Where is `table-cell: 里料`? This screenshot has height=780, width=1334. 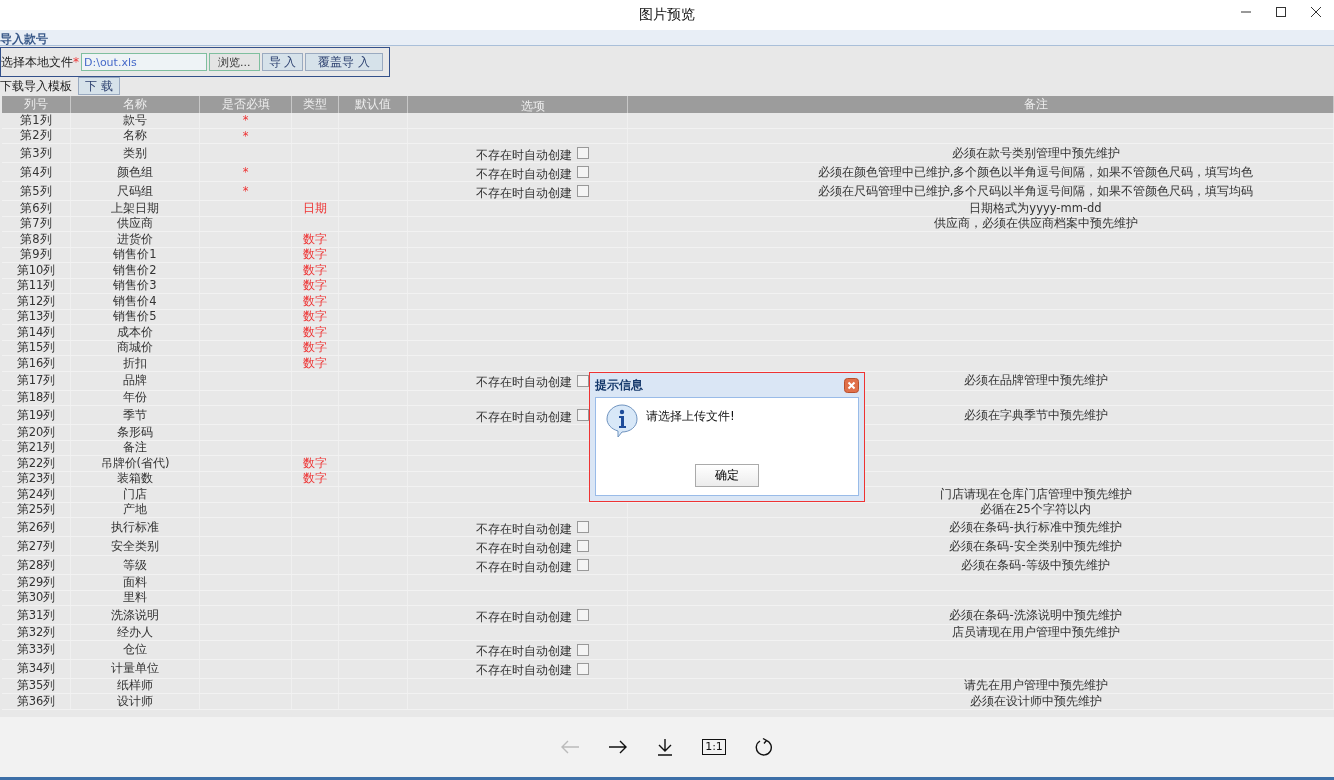
table-cell: 里料 is located at coordinates (135, 597).